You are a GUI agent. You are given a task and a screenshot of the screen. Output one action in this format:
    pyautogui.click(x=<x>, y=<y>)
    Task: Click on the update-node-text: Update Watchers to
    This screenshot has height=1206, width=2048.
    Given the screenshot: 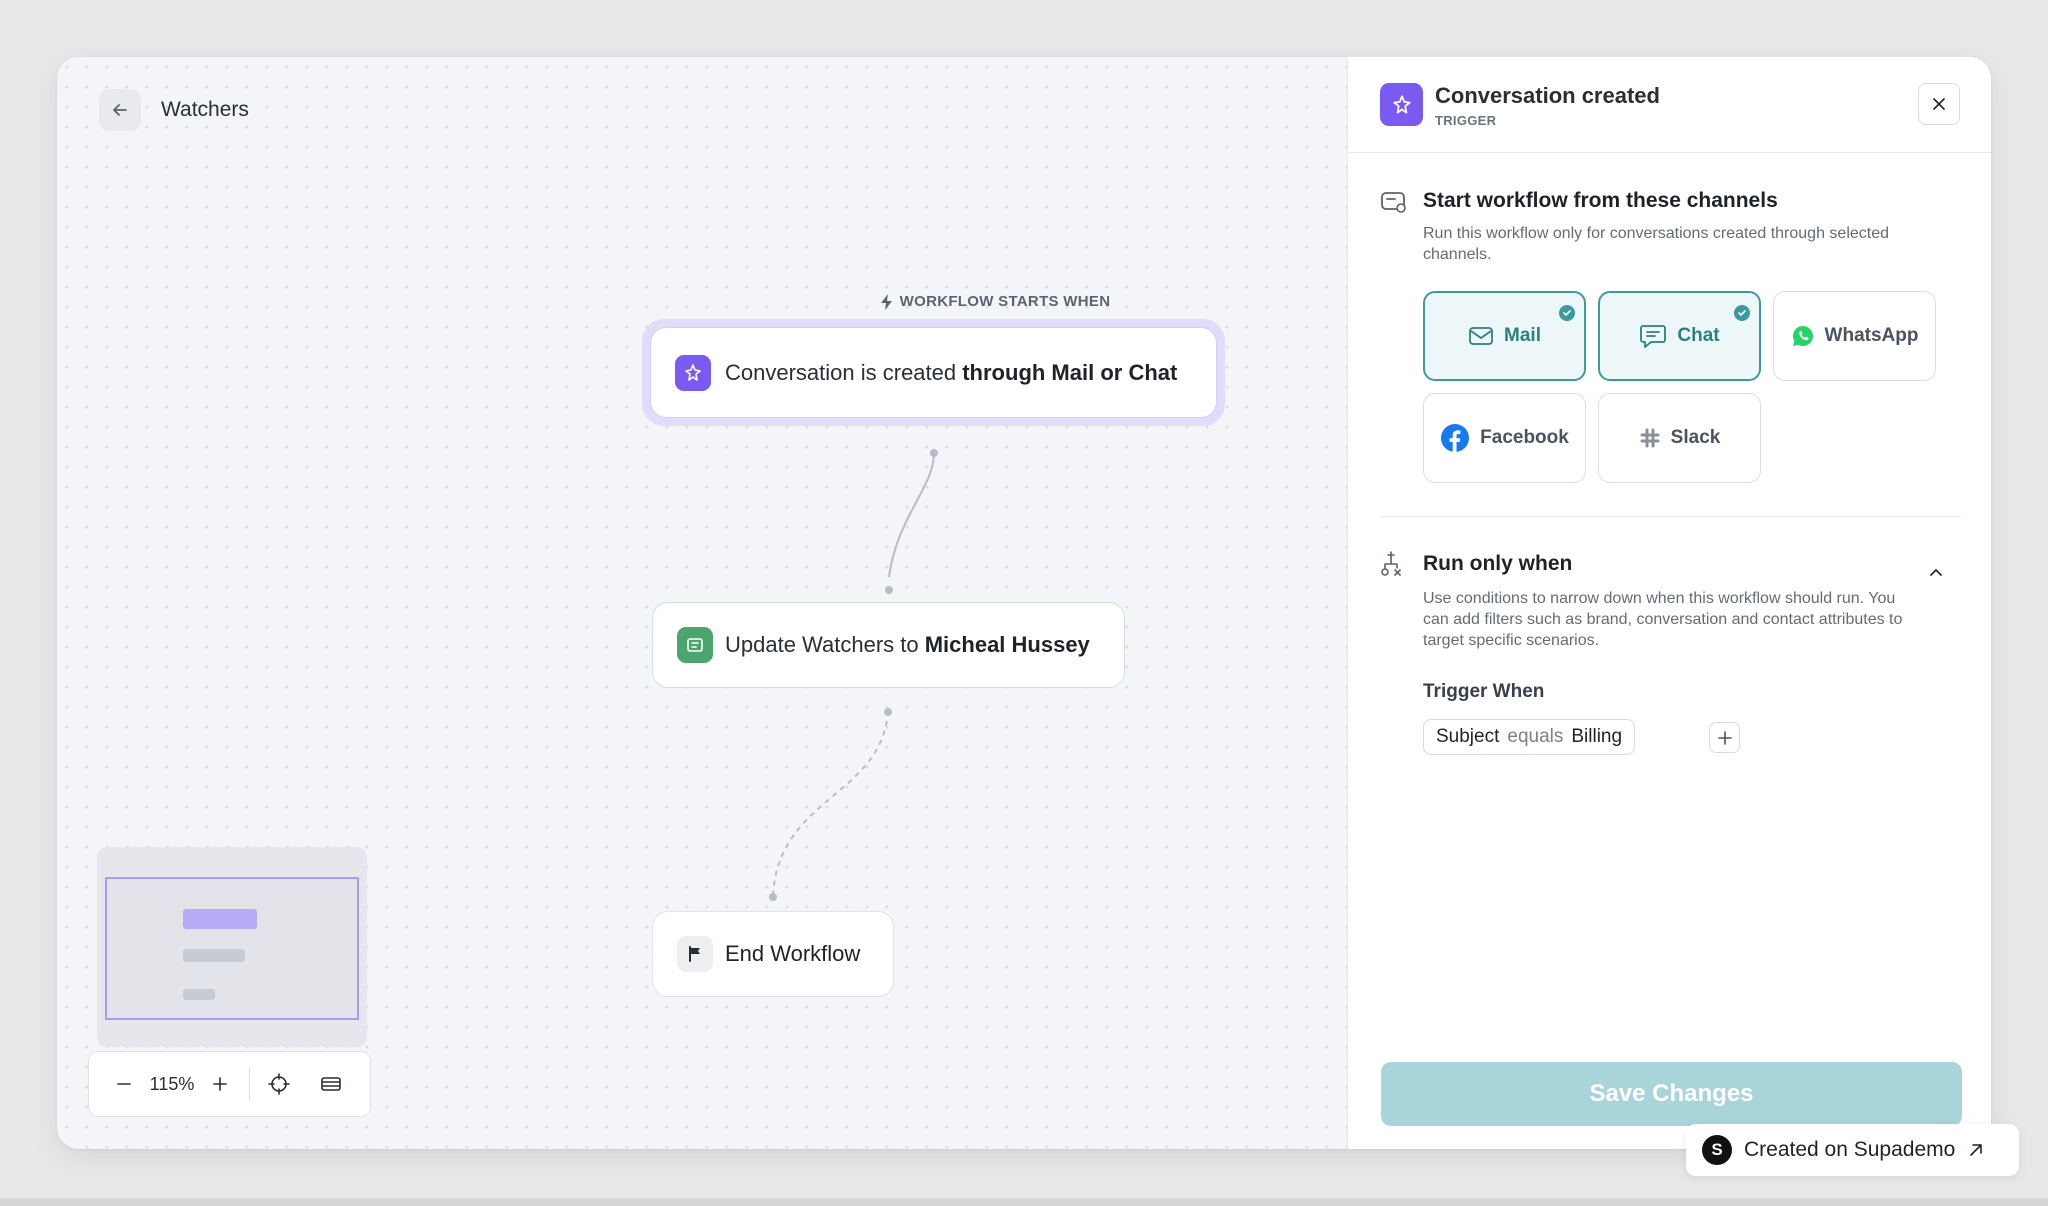 What is the action you would take?
    pyautogui.click(x=825, y=644)
    